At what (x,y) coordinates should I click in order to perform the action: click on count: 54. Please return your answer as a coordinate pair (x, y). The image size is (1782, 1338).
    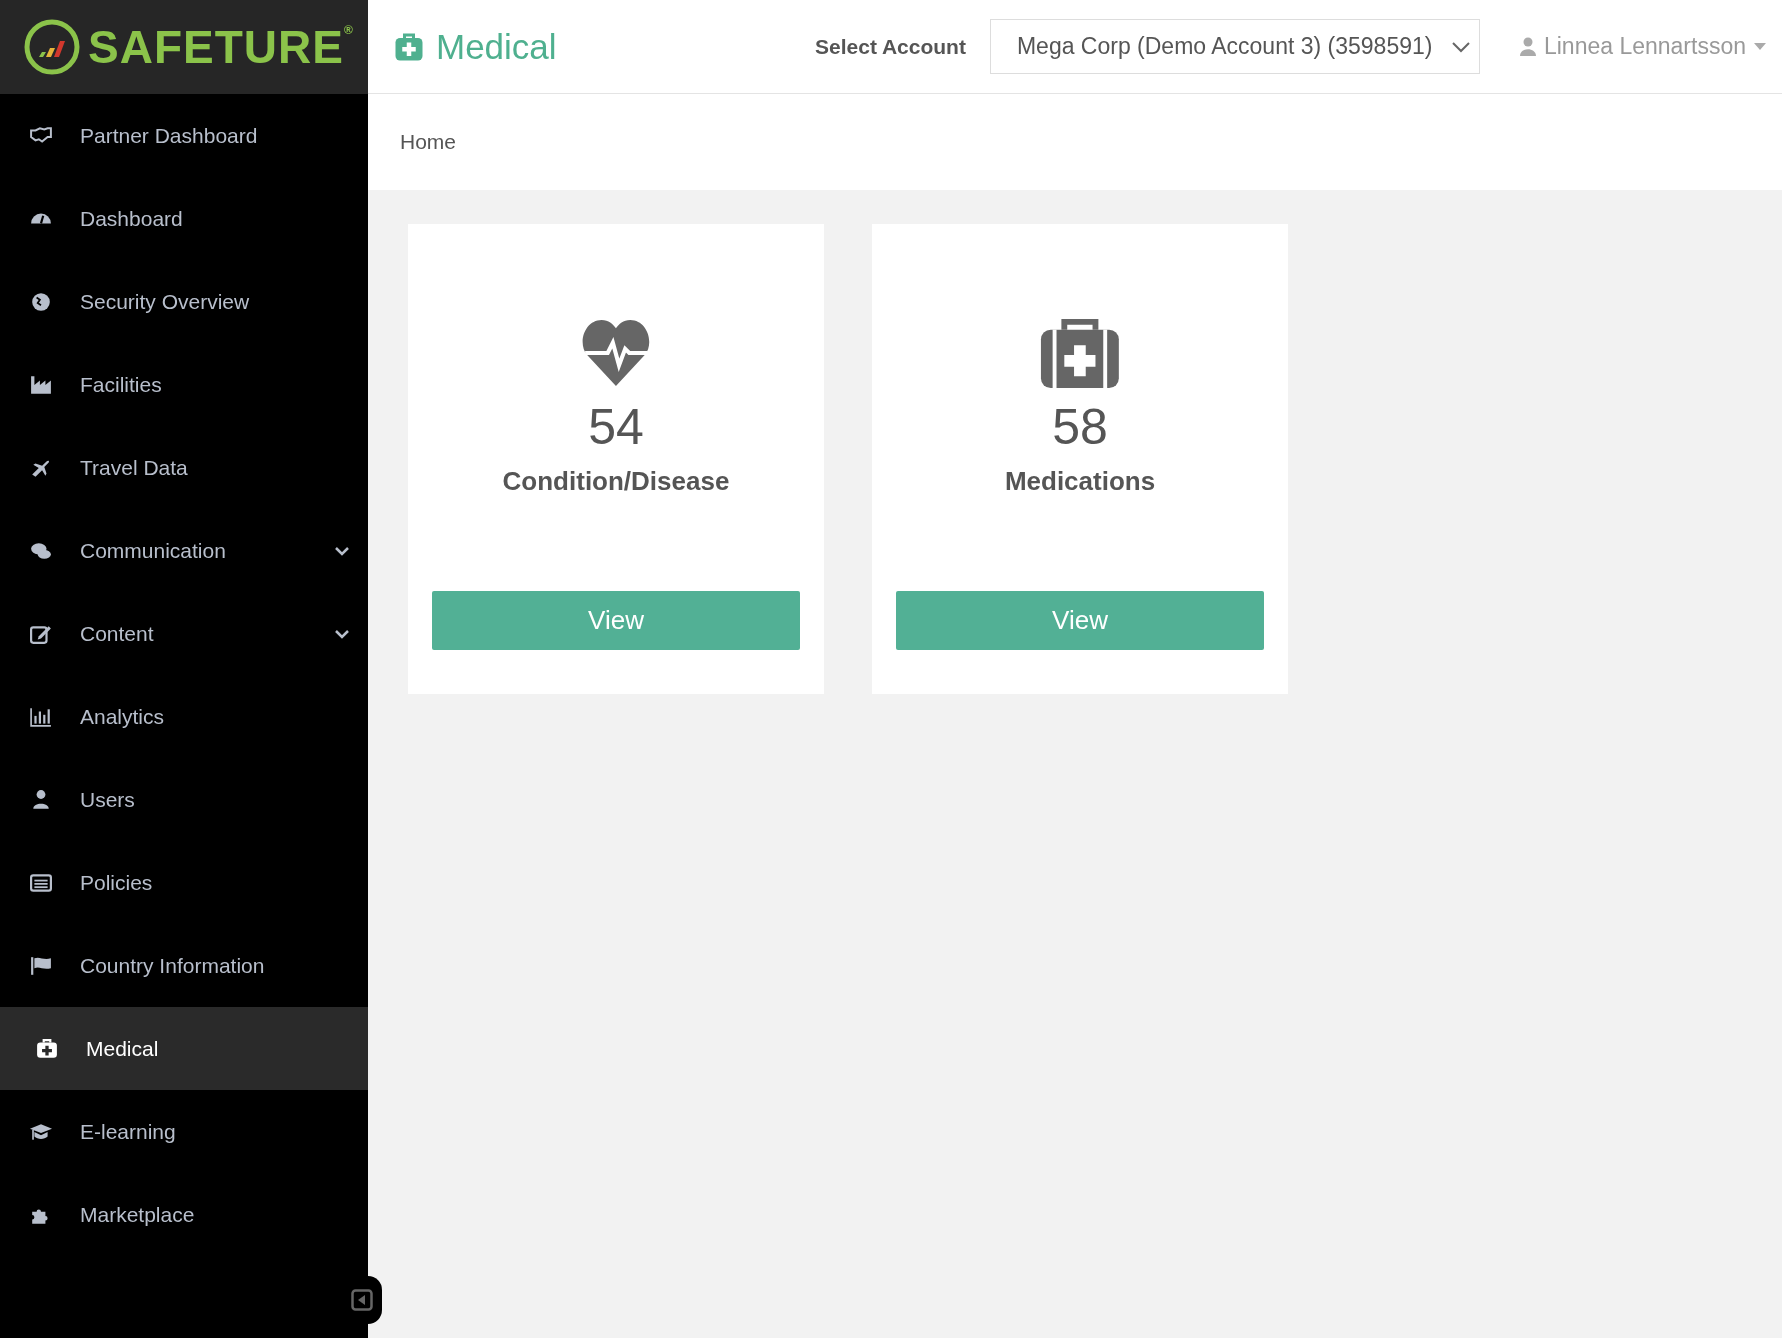
    Looking at the image, I should click on (616, 427).